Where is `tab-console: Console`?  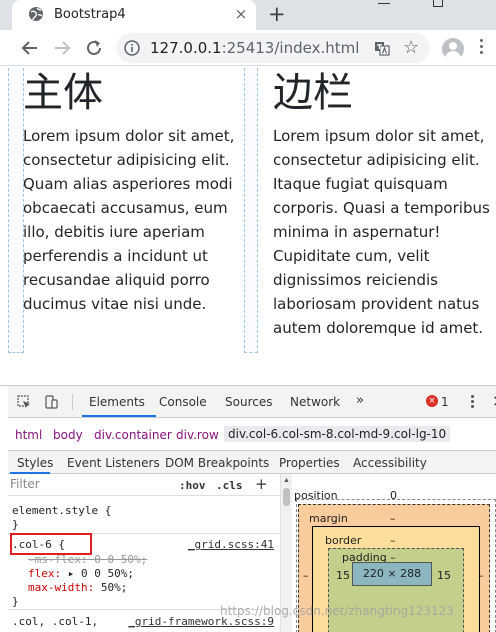
tab-console: Console is located at coordinates (183, 402).